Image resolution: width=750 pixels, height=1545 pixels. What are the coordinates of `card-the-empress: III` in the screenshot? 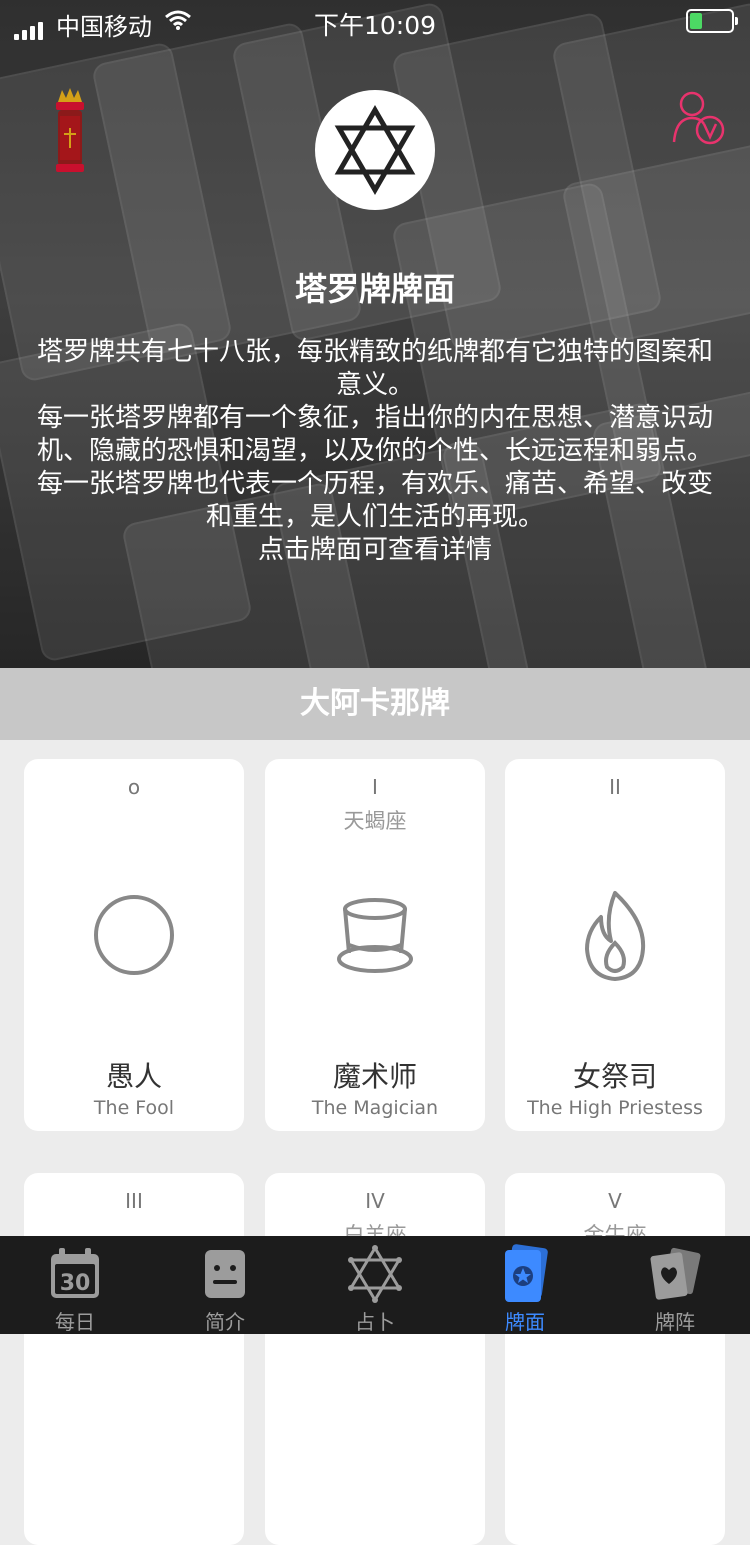 It's located at (134, 1359).